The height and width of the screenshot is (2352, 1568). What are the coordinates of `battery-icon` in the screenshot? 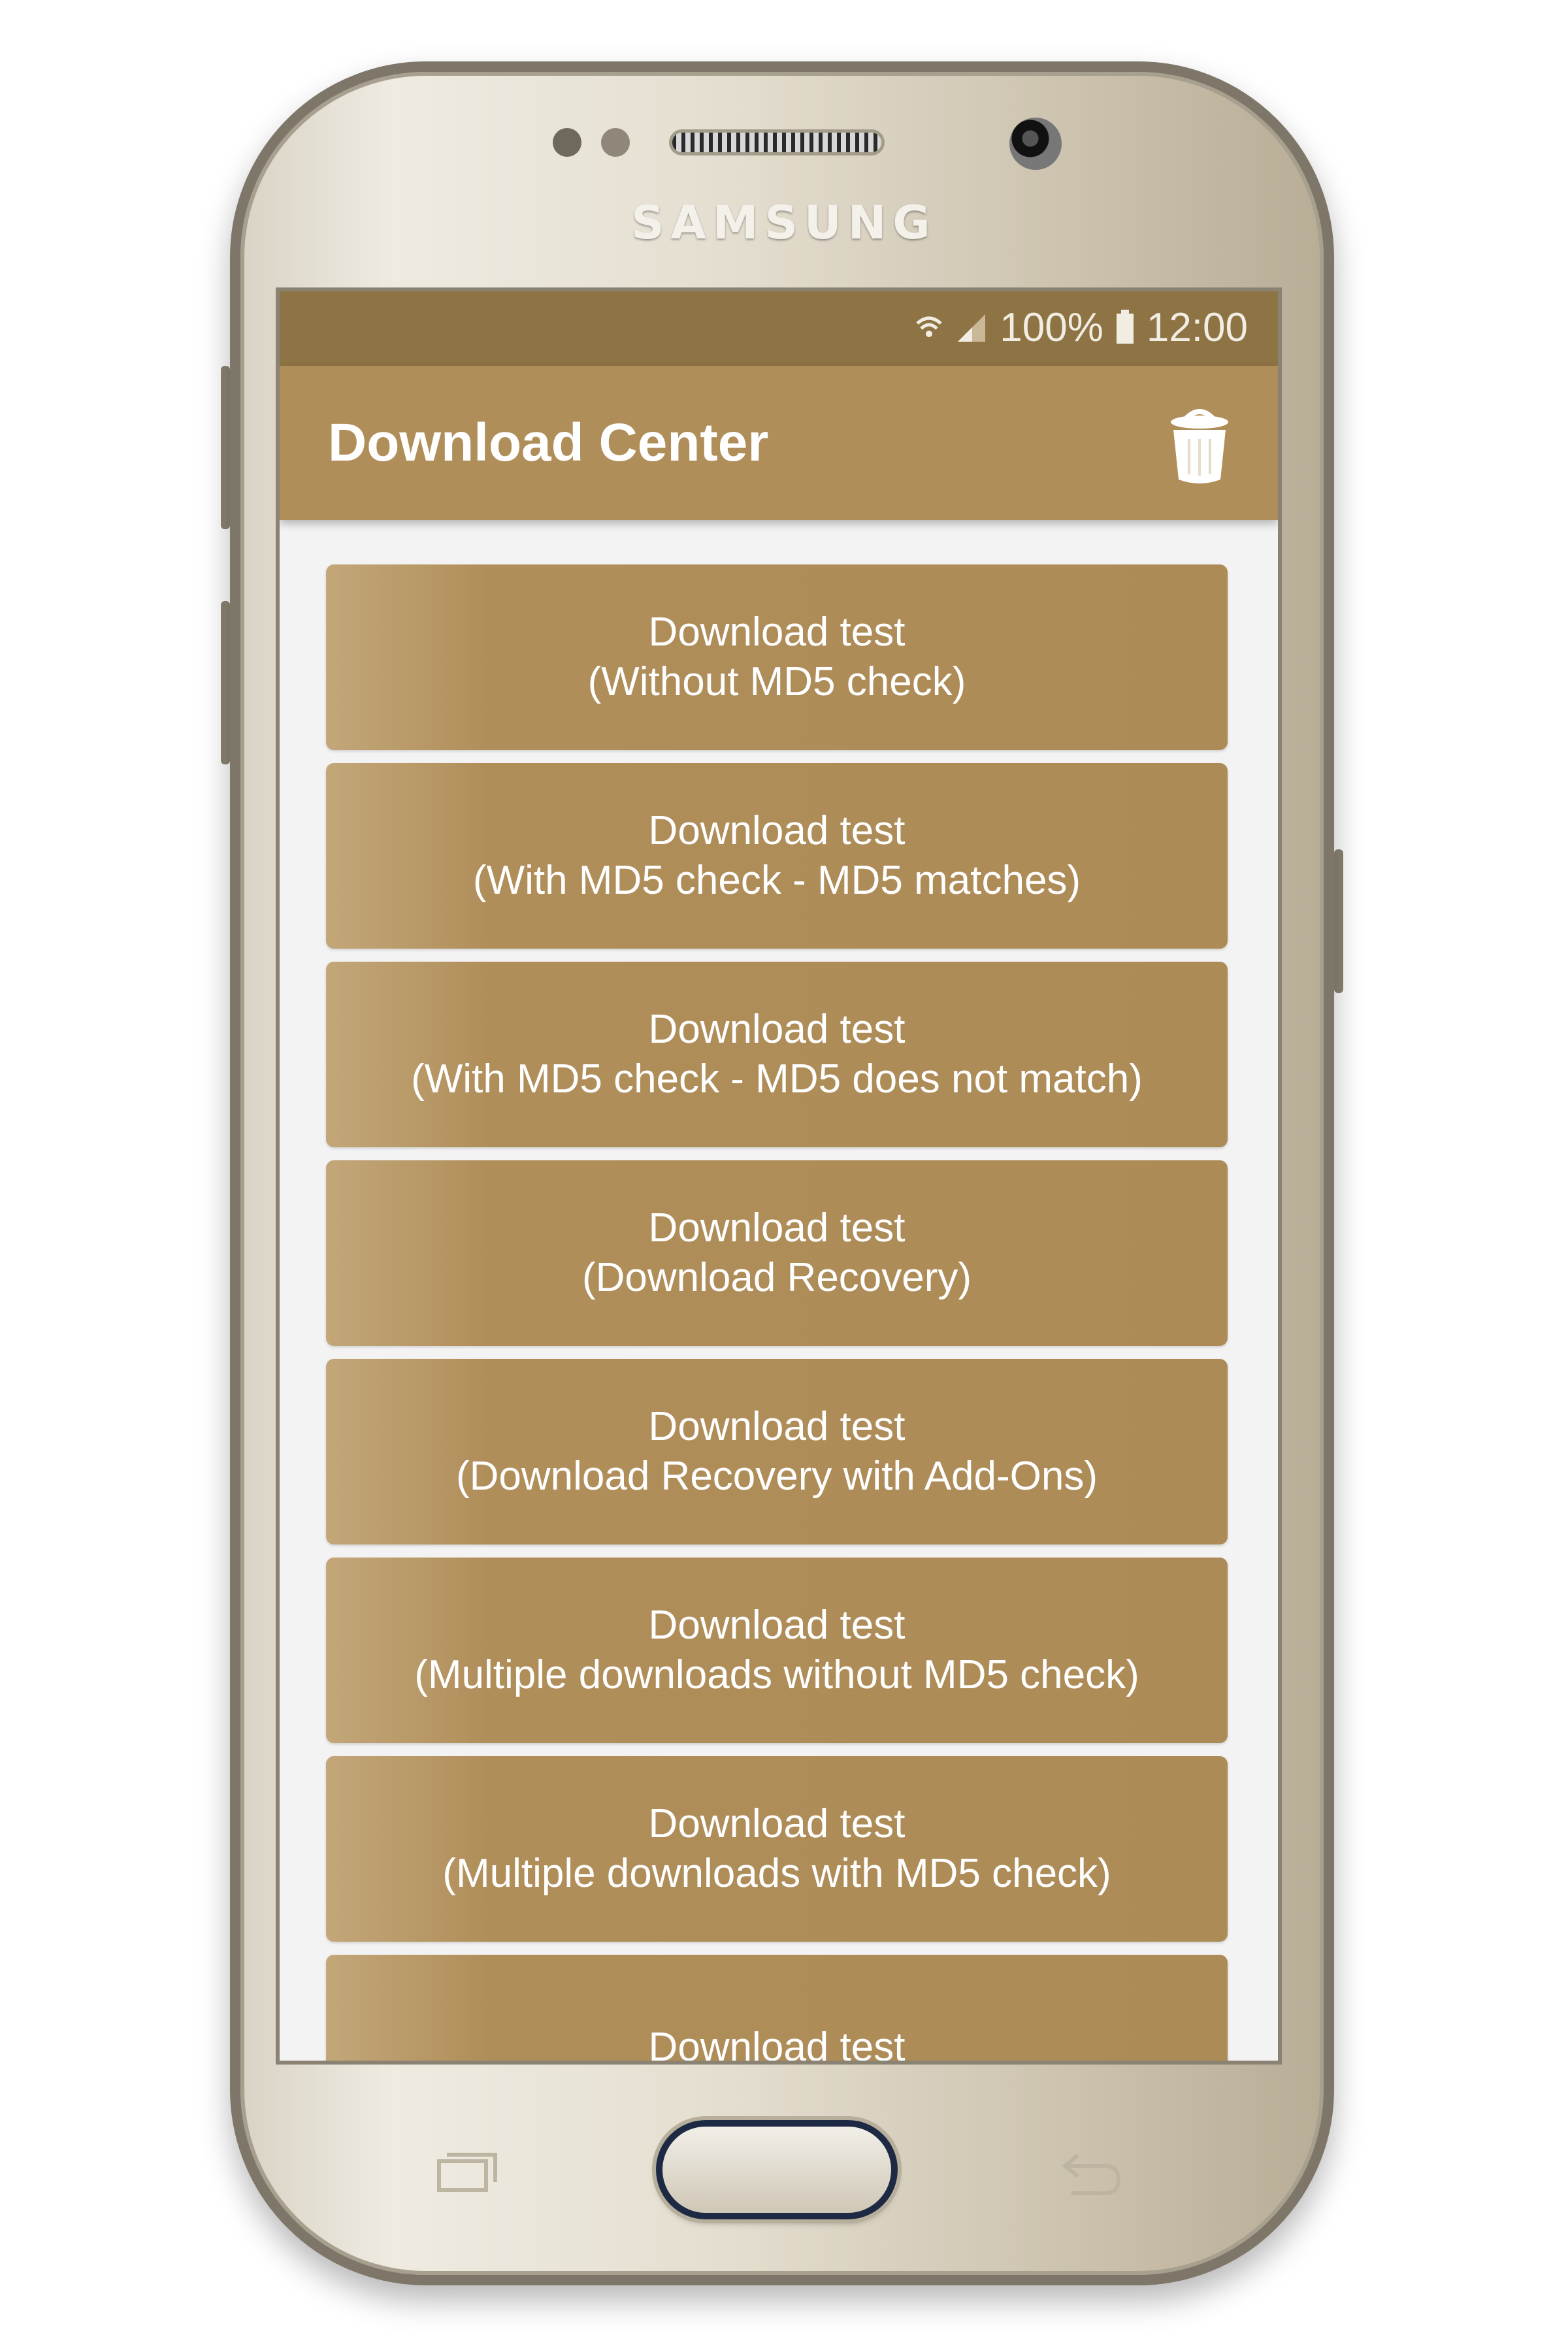 It's located at (1125, 327).